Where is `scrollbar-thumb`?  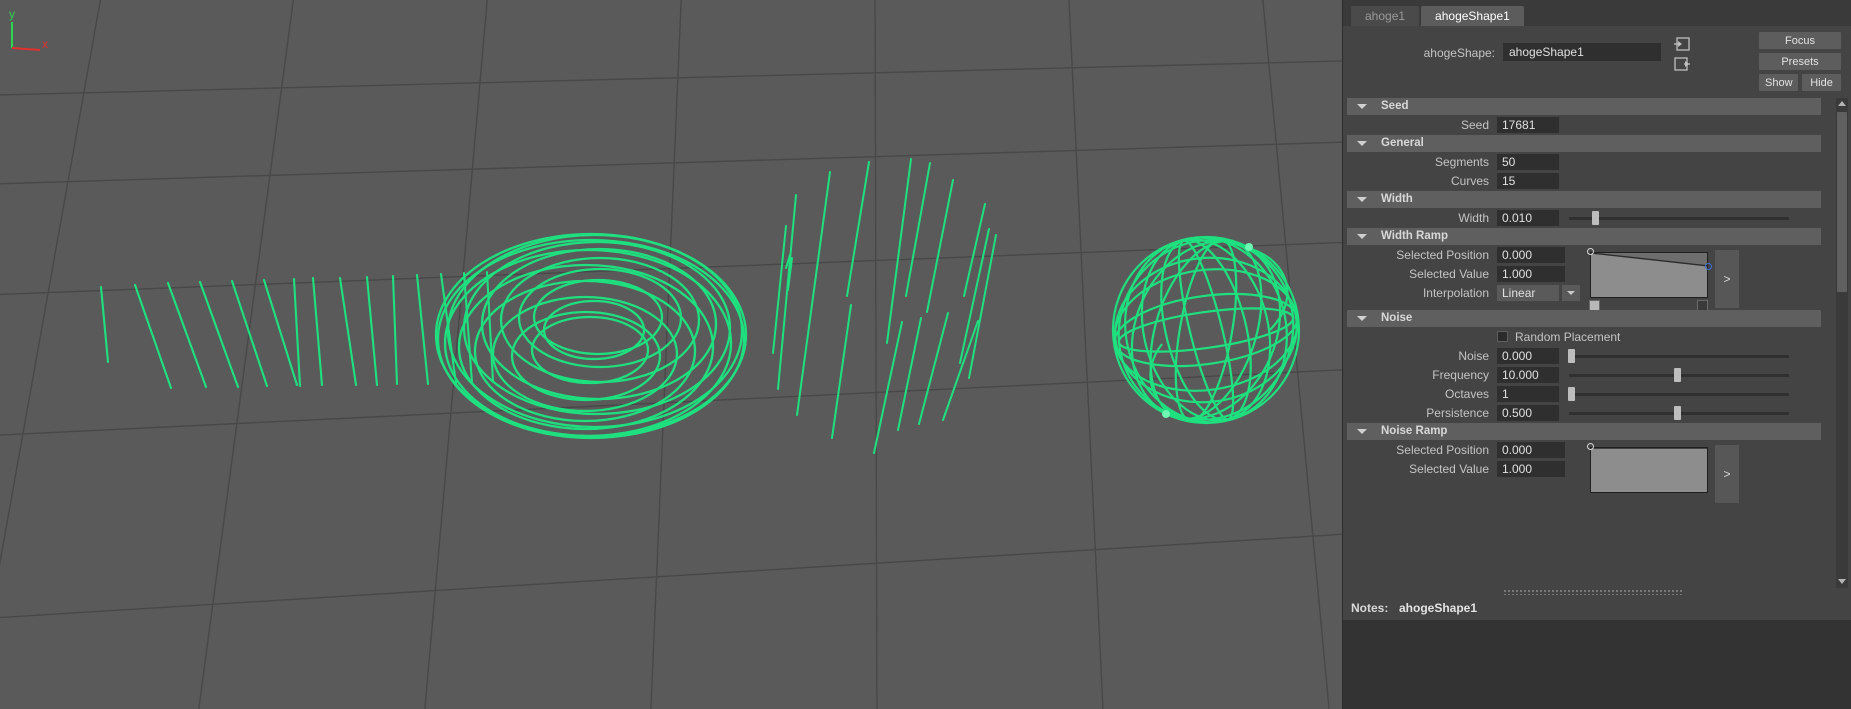
scrollbar-thumb is located at coordinates (1842, 202).